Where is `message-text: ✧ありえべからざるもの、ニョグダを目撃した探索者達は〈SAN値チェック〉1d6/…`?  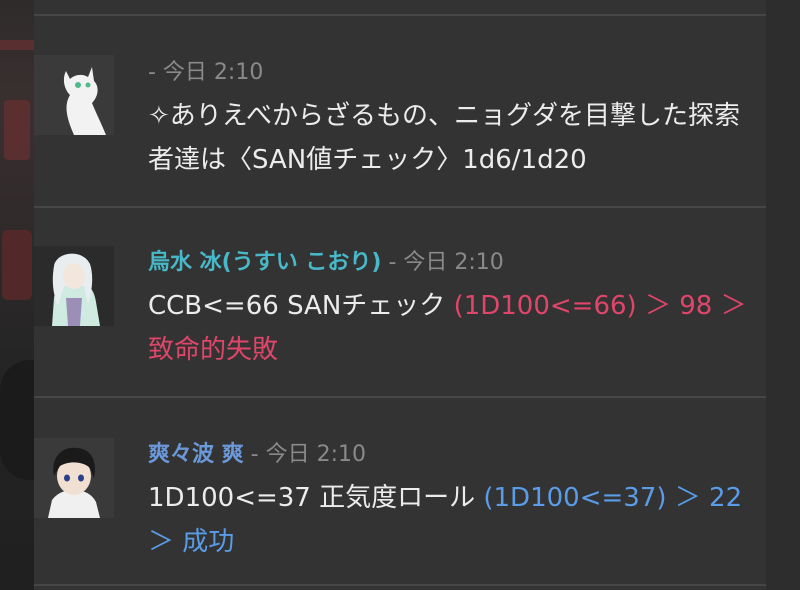 message-text: ✧ありえべからざるもの、ニョグダを目撃した探索者達は〈SAN値チェック〉1d6/… is located at coordinates (452, 138).